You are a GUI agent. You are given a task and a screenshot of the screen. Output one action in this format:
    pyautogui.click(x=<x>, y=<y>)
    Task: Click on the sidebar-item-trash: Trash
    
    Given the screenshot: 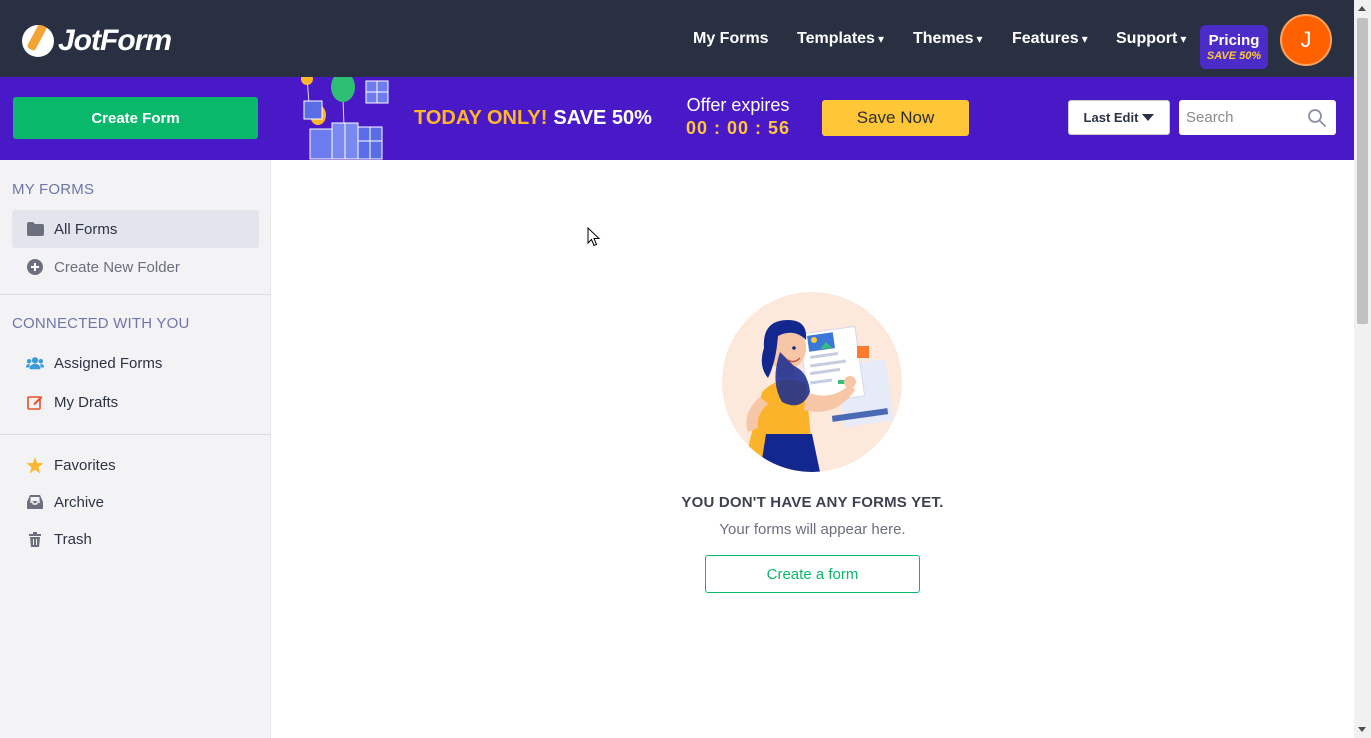 What is the action you would take?
    pyautogui.click(x=135, y=539)
    